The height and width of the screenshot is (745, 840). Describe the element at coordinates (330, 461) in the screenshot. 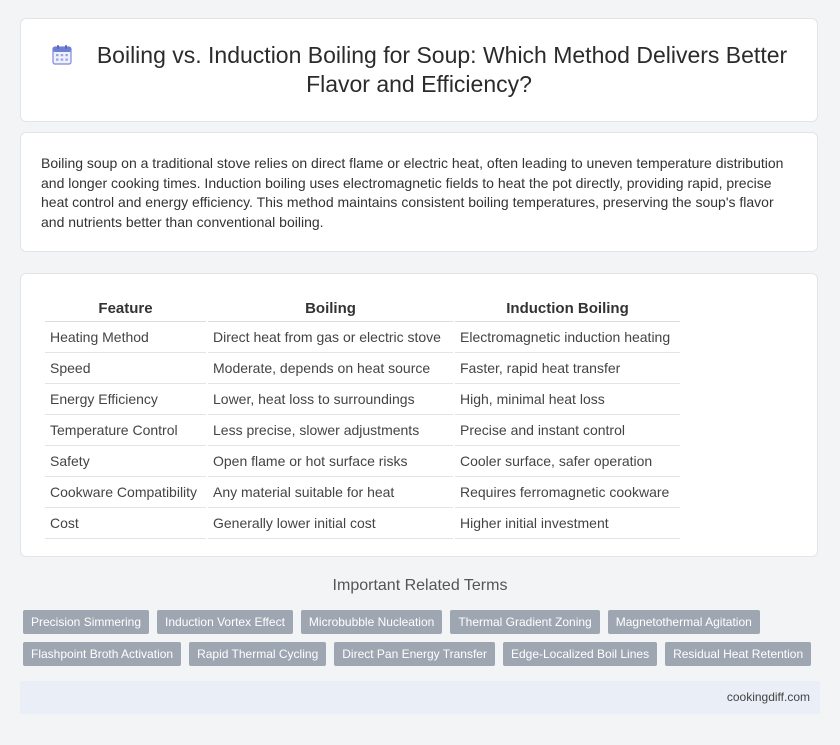

I see `table-cell: Open flame or hot surface risks` at that location.